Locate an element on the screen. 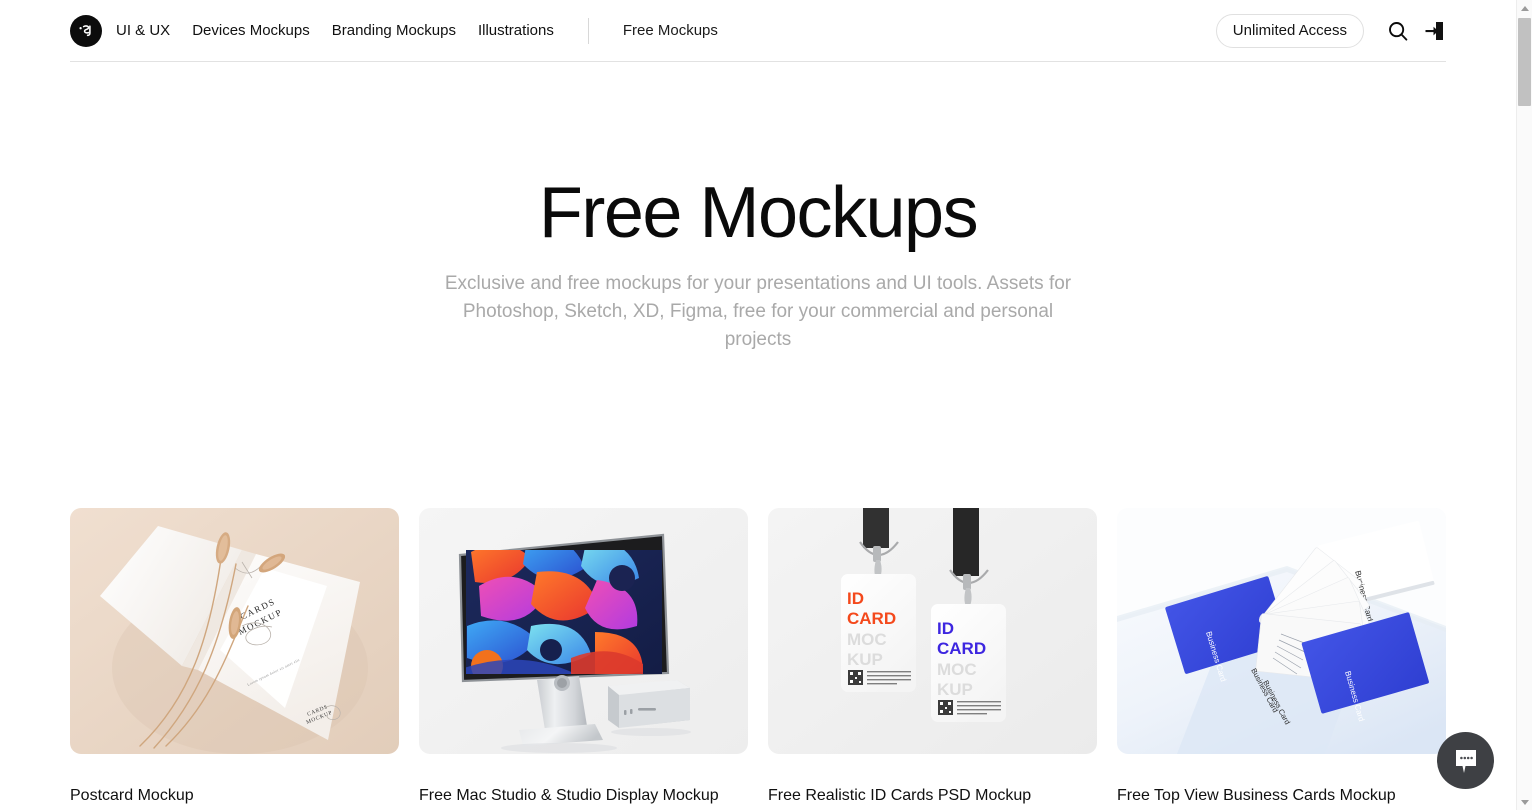 The width and height of the screenshot is (1532, 810). nav-item-free-mockups: Free Mockups is located at coordinates (670, 30).